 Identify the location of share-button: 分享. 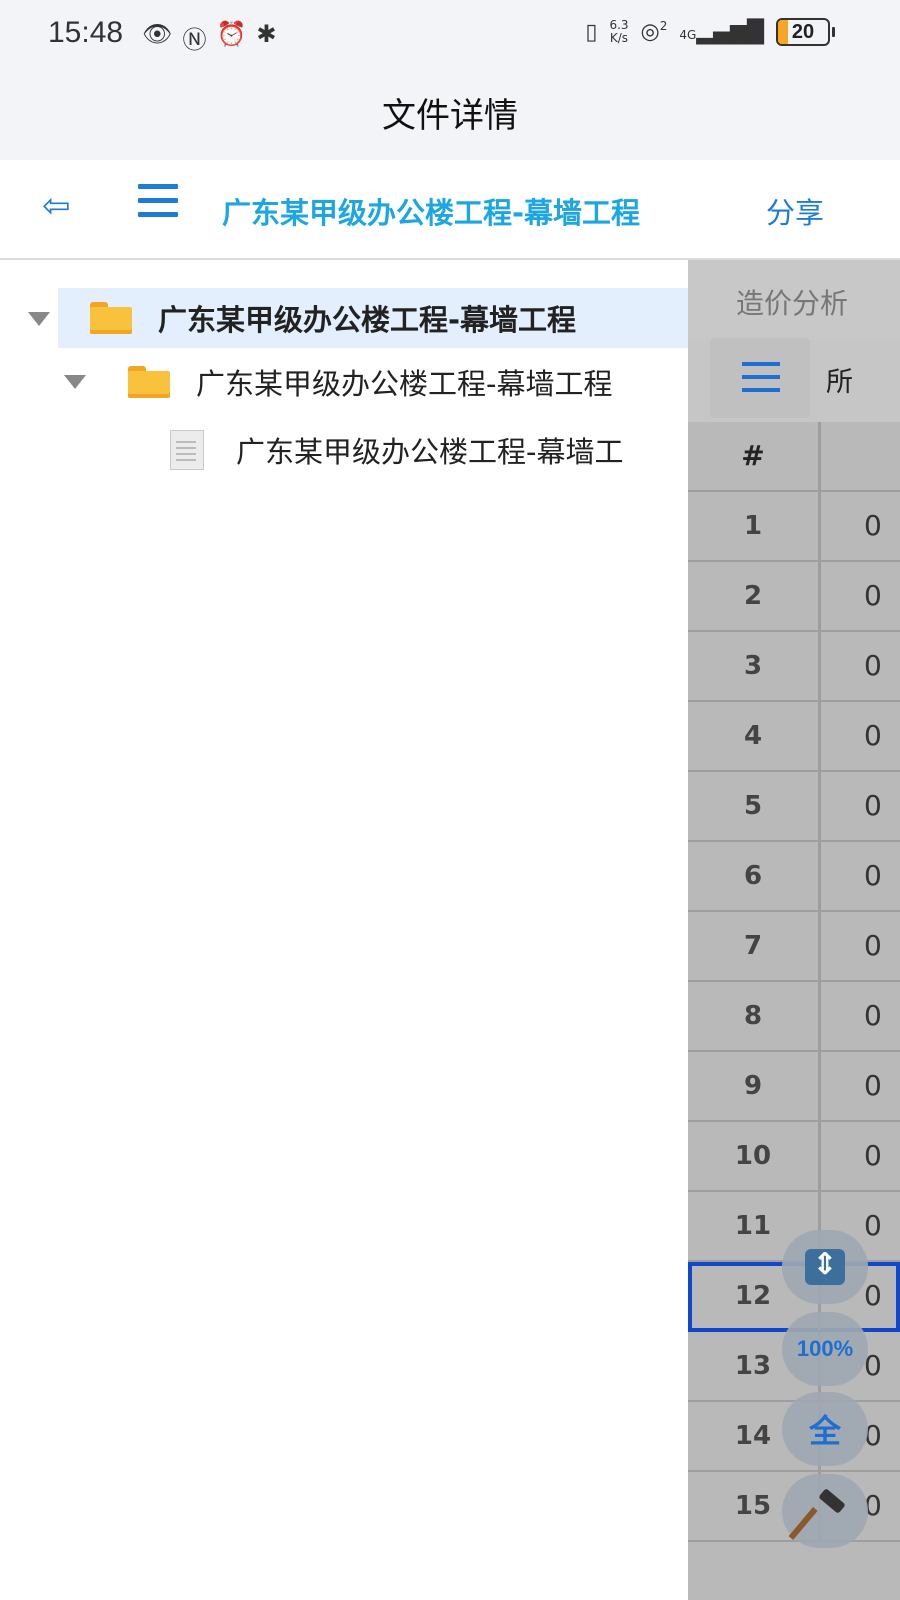
(795, 211).